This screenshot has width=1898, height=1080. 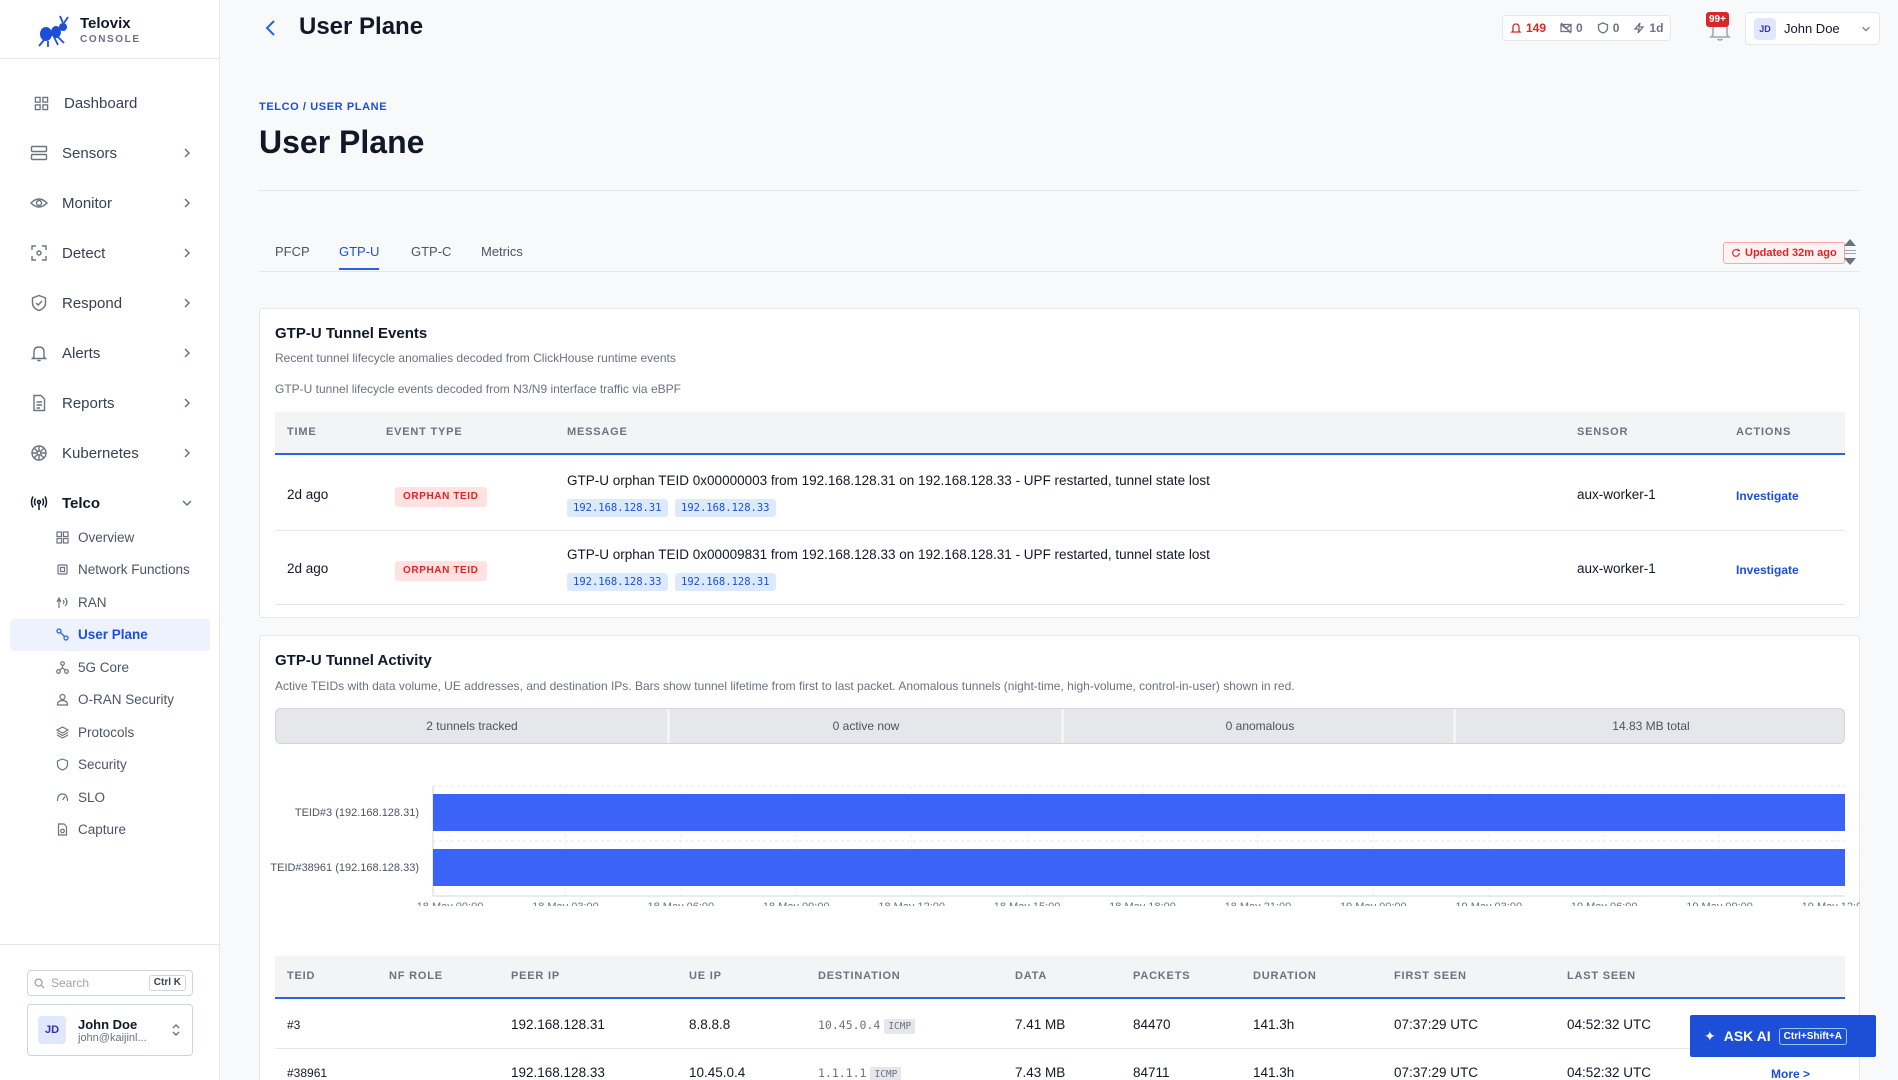 What do you see at coordinates (1616, 494) in the screenshot?
I see `event-sensor: aux-worker-1` at bounding box center [1616, 494].